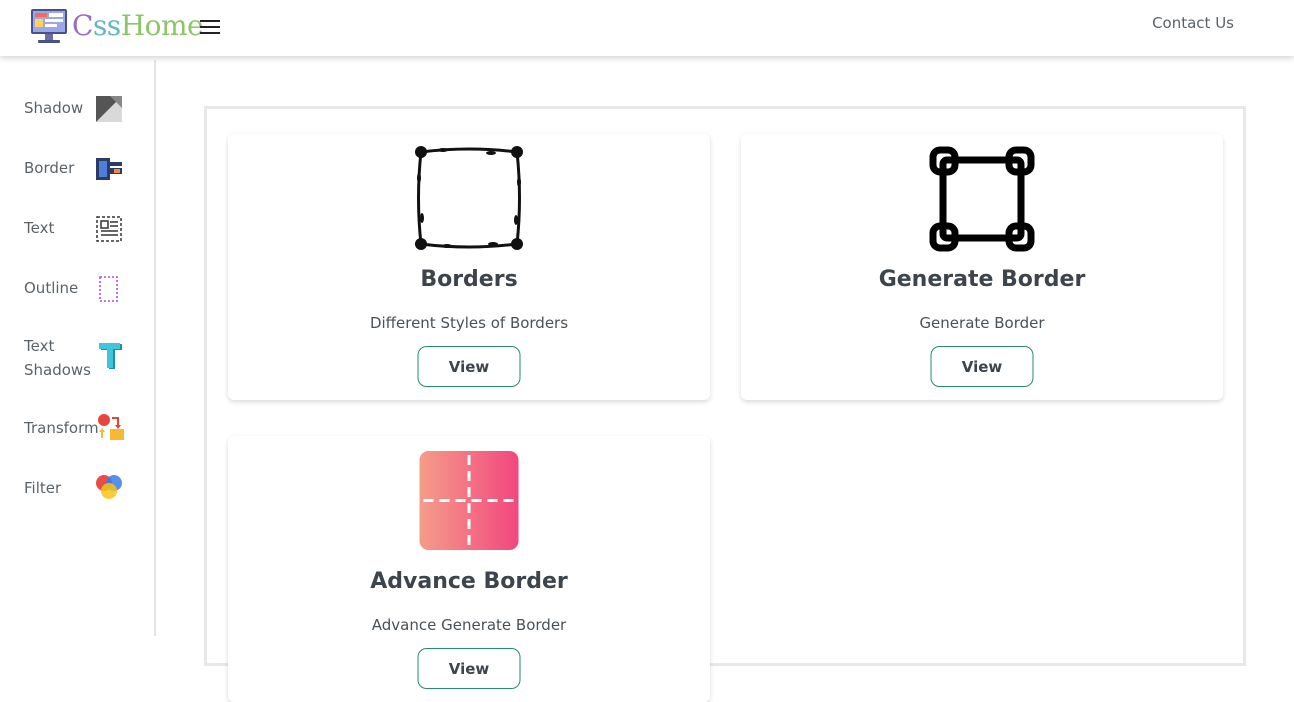 This screenshot has width=1294, height=702. I want to click on border-icon, so click(109, 169).